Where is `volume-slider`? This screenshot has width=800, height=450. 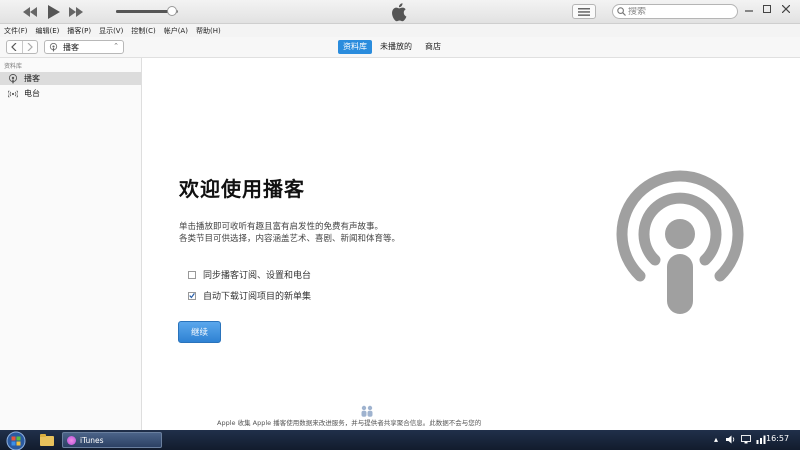
volume-slider is located at coordinates (147, 11).